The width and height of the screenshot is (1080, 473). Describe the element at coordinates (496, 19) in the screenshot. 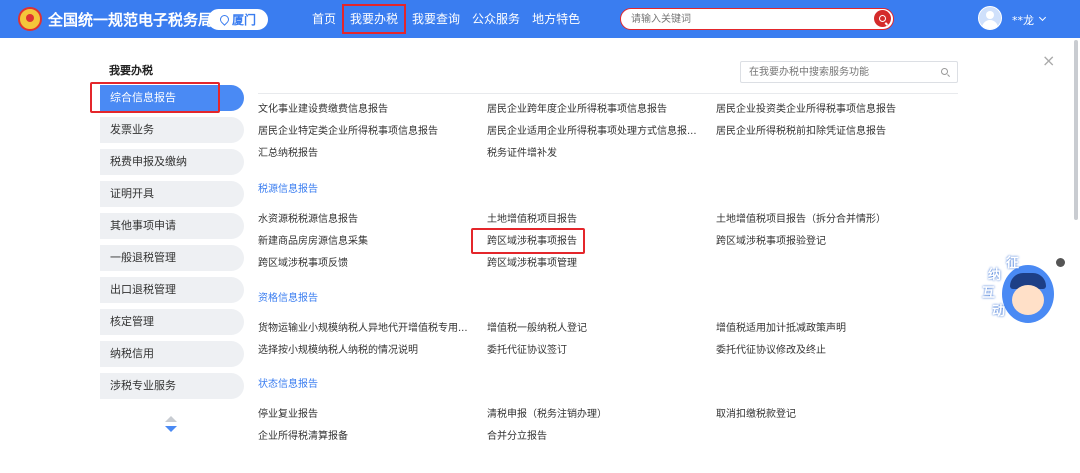

I see `nav-public-service: 公众服务` at that location.